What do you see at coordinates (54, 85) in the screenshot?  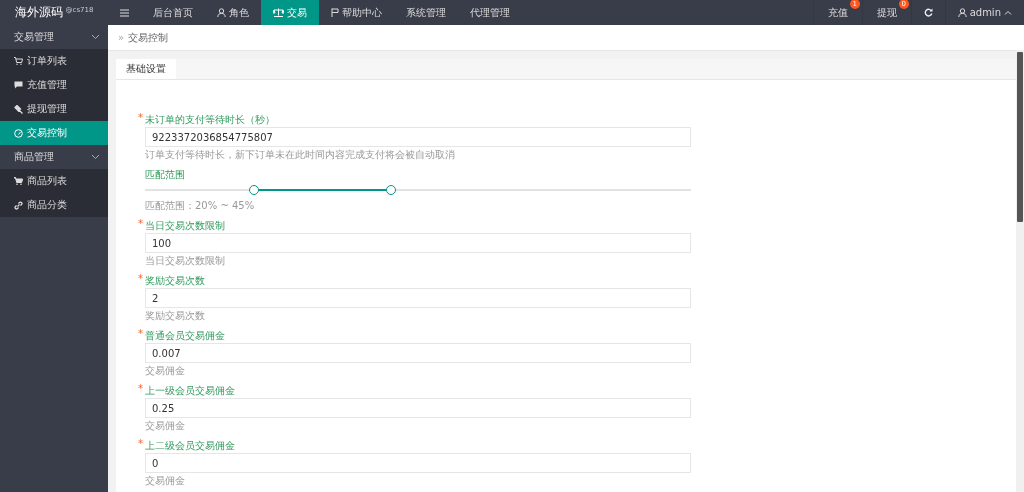 I see `menu-item: 充值管理` at bounding box center [54, 85].